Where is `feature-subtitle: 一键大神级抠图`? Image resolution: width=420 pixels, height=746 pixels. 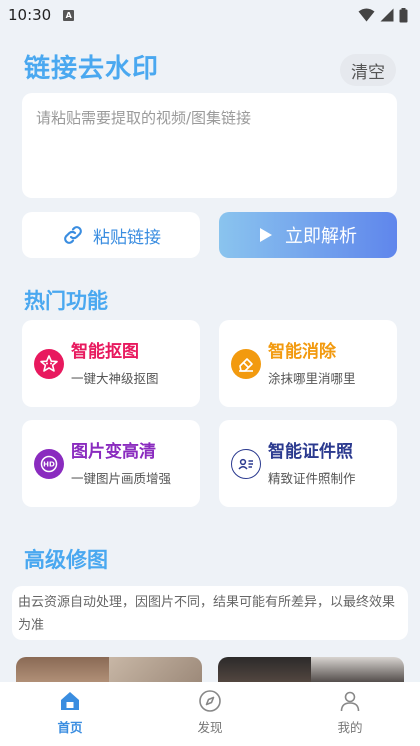
feature-subtitle: 一键大神级抠图 is located at coordinates (115, 378).